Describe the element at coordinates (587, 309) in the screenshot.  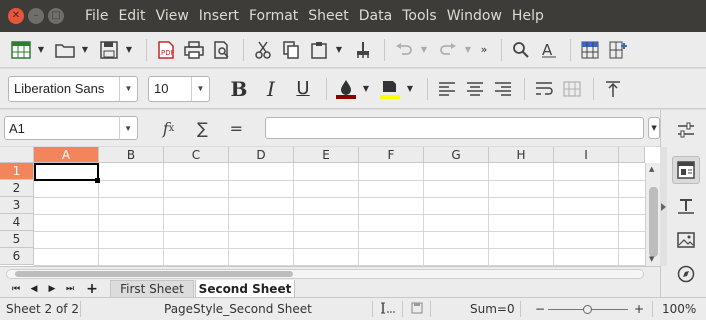
I see `zoom-slider-knob` at that location.